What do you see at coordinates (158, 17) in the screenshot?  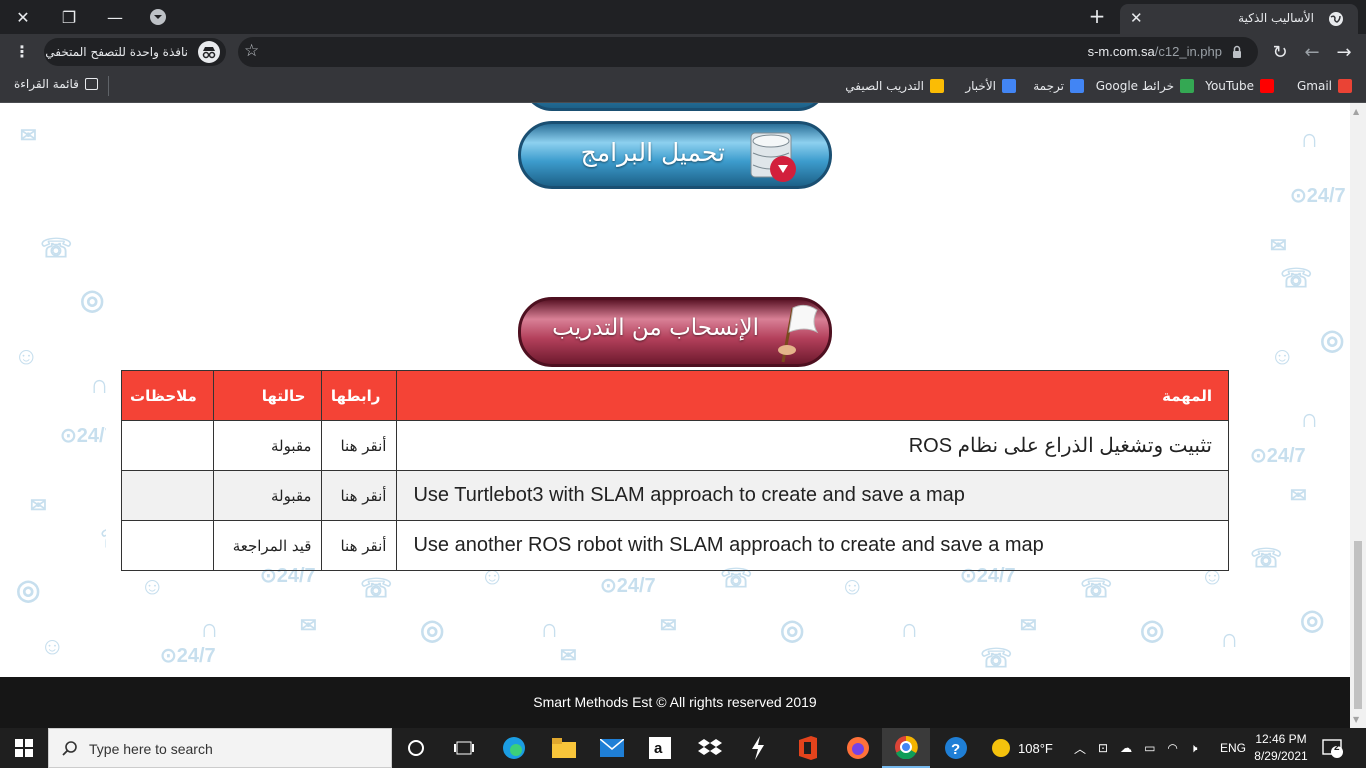 I see `tab-search-icon` at bounding box center [158, 17].